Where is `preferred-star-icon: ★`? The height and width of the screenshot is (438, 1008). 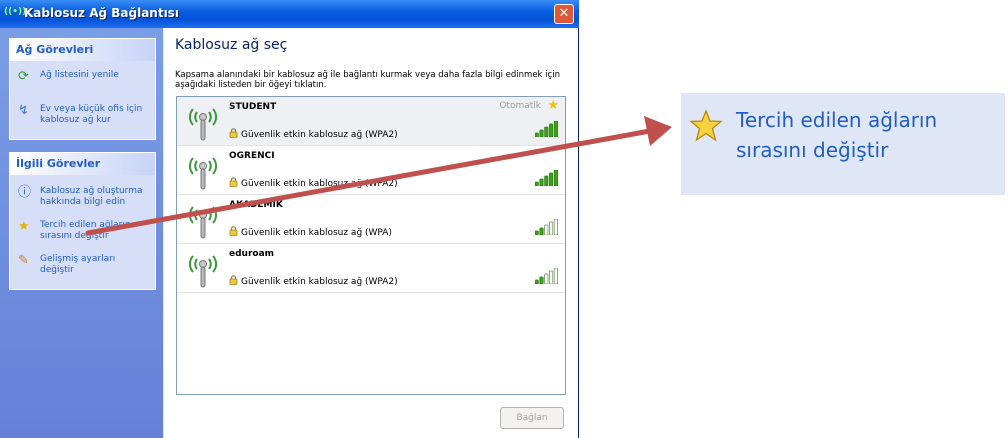 preferred-star-icon: ★ is located at coordinates (553, 105).